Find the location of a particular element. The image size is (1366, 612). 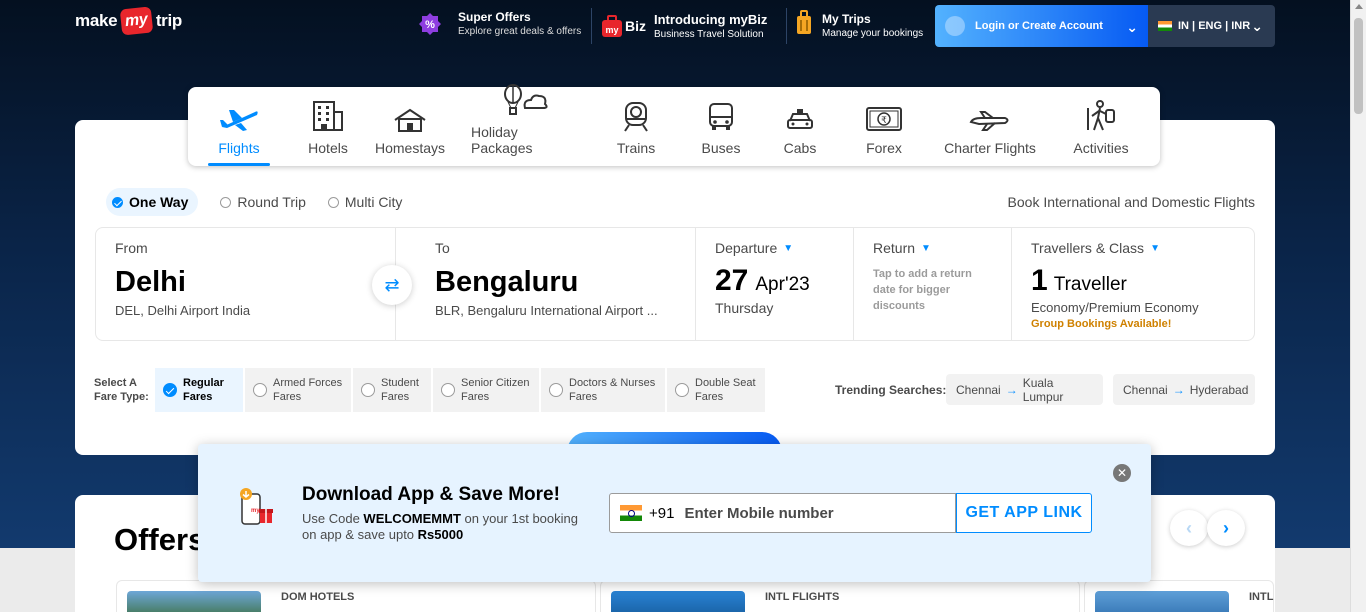

from-city: Delhi is located at coordinates (150, 282).